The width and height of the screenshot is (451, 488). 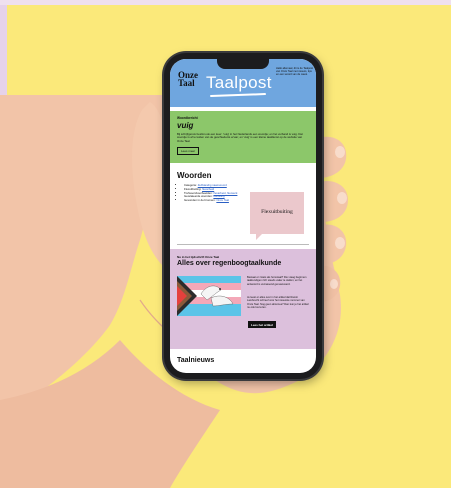 I want to click on woorden-heading: Woorden, so click(x=194, y=175).